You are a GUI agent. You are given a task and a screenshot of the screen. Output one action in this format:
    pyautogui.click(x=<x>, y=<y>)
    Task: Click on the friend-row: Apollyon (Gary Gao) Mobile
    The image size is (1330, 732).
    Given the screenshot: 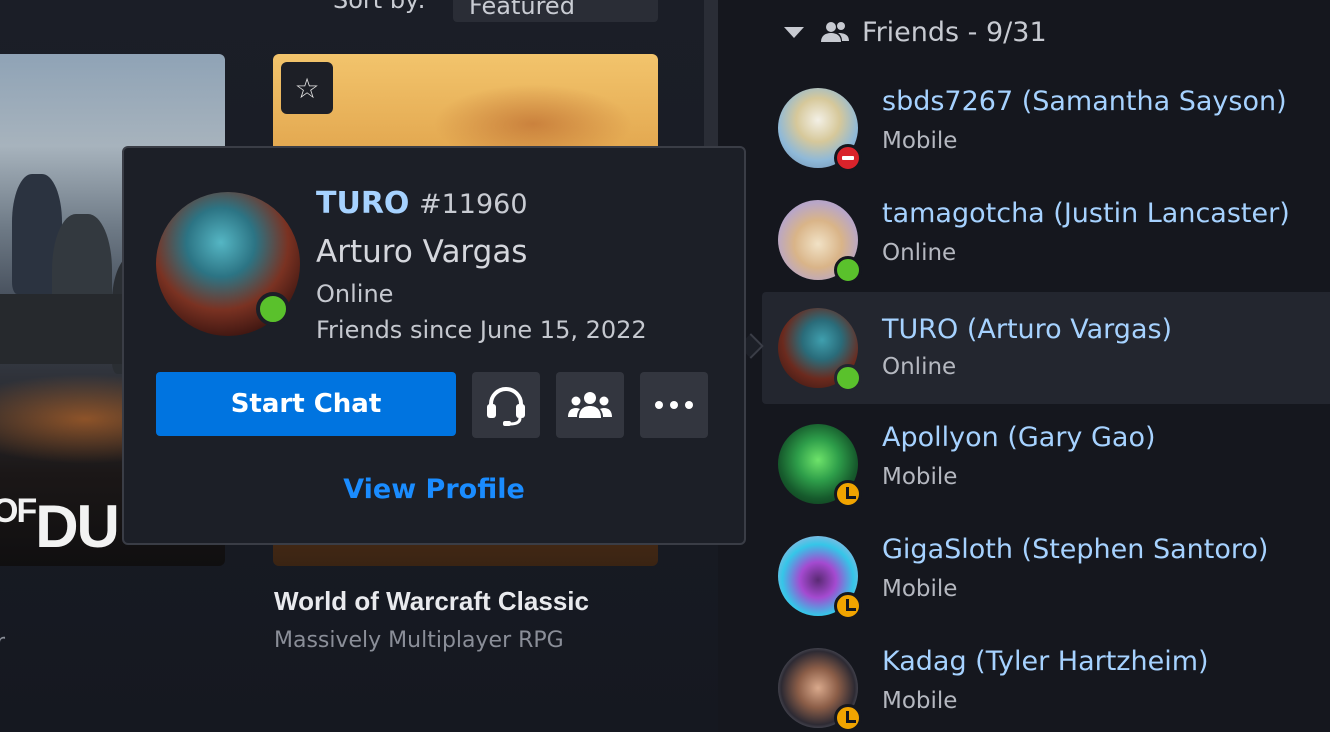 What is the action you would take?
    pyautogui.click(x=1046, y=464)
    